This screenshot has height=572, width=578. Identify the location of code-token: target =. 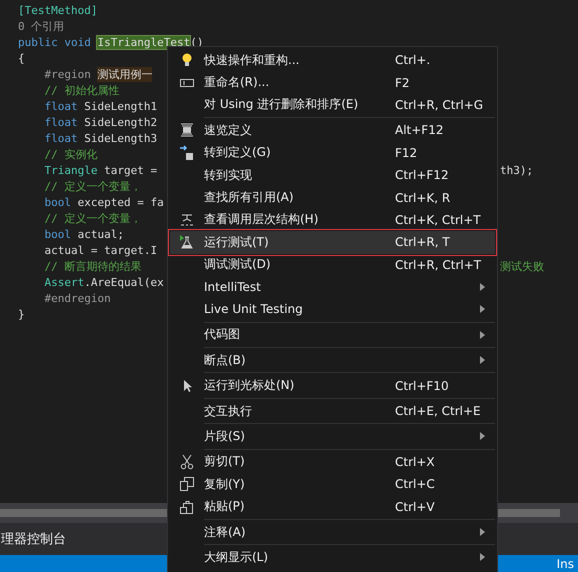
(131, 170).